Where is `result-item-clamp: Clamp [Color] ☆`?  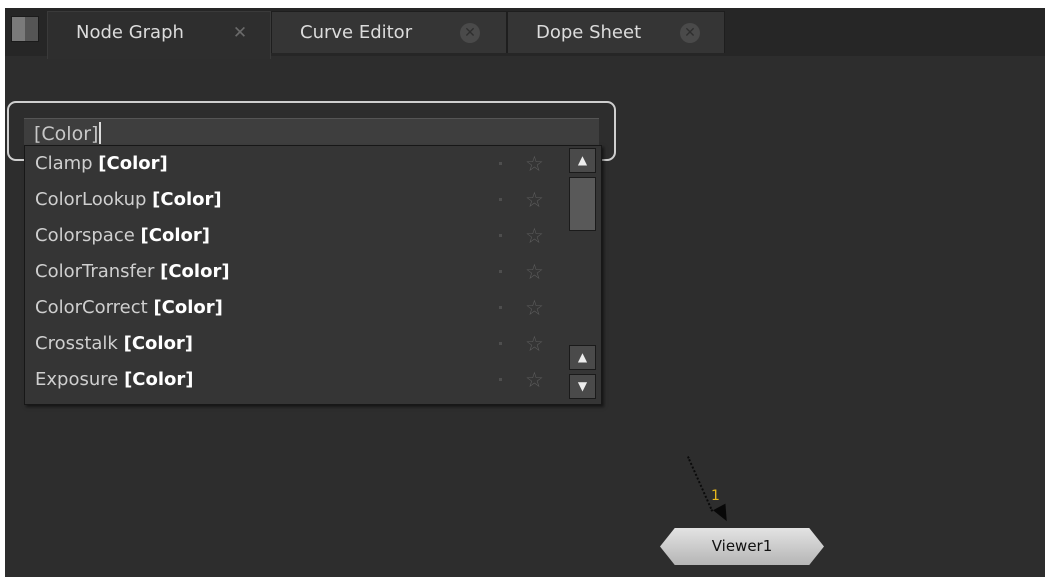 result-item-clamp: Clamp [Color] ☆ is located at coordinates (295, 164).